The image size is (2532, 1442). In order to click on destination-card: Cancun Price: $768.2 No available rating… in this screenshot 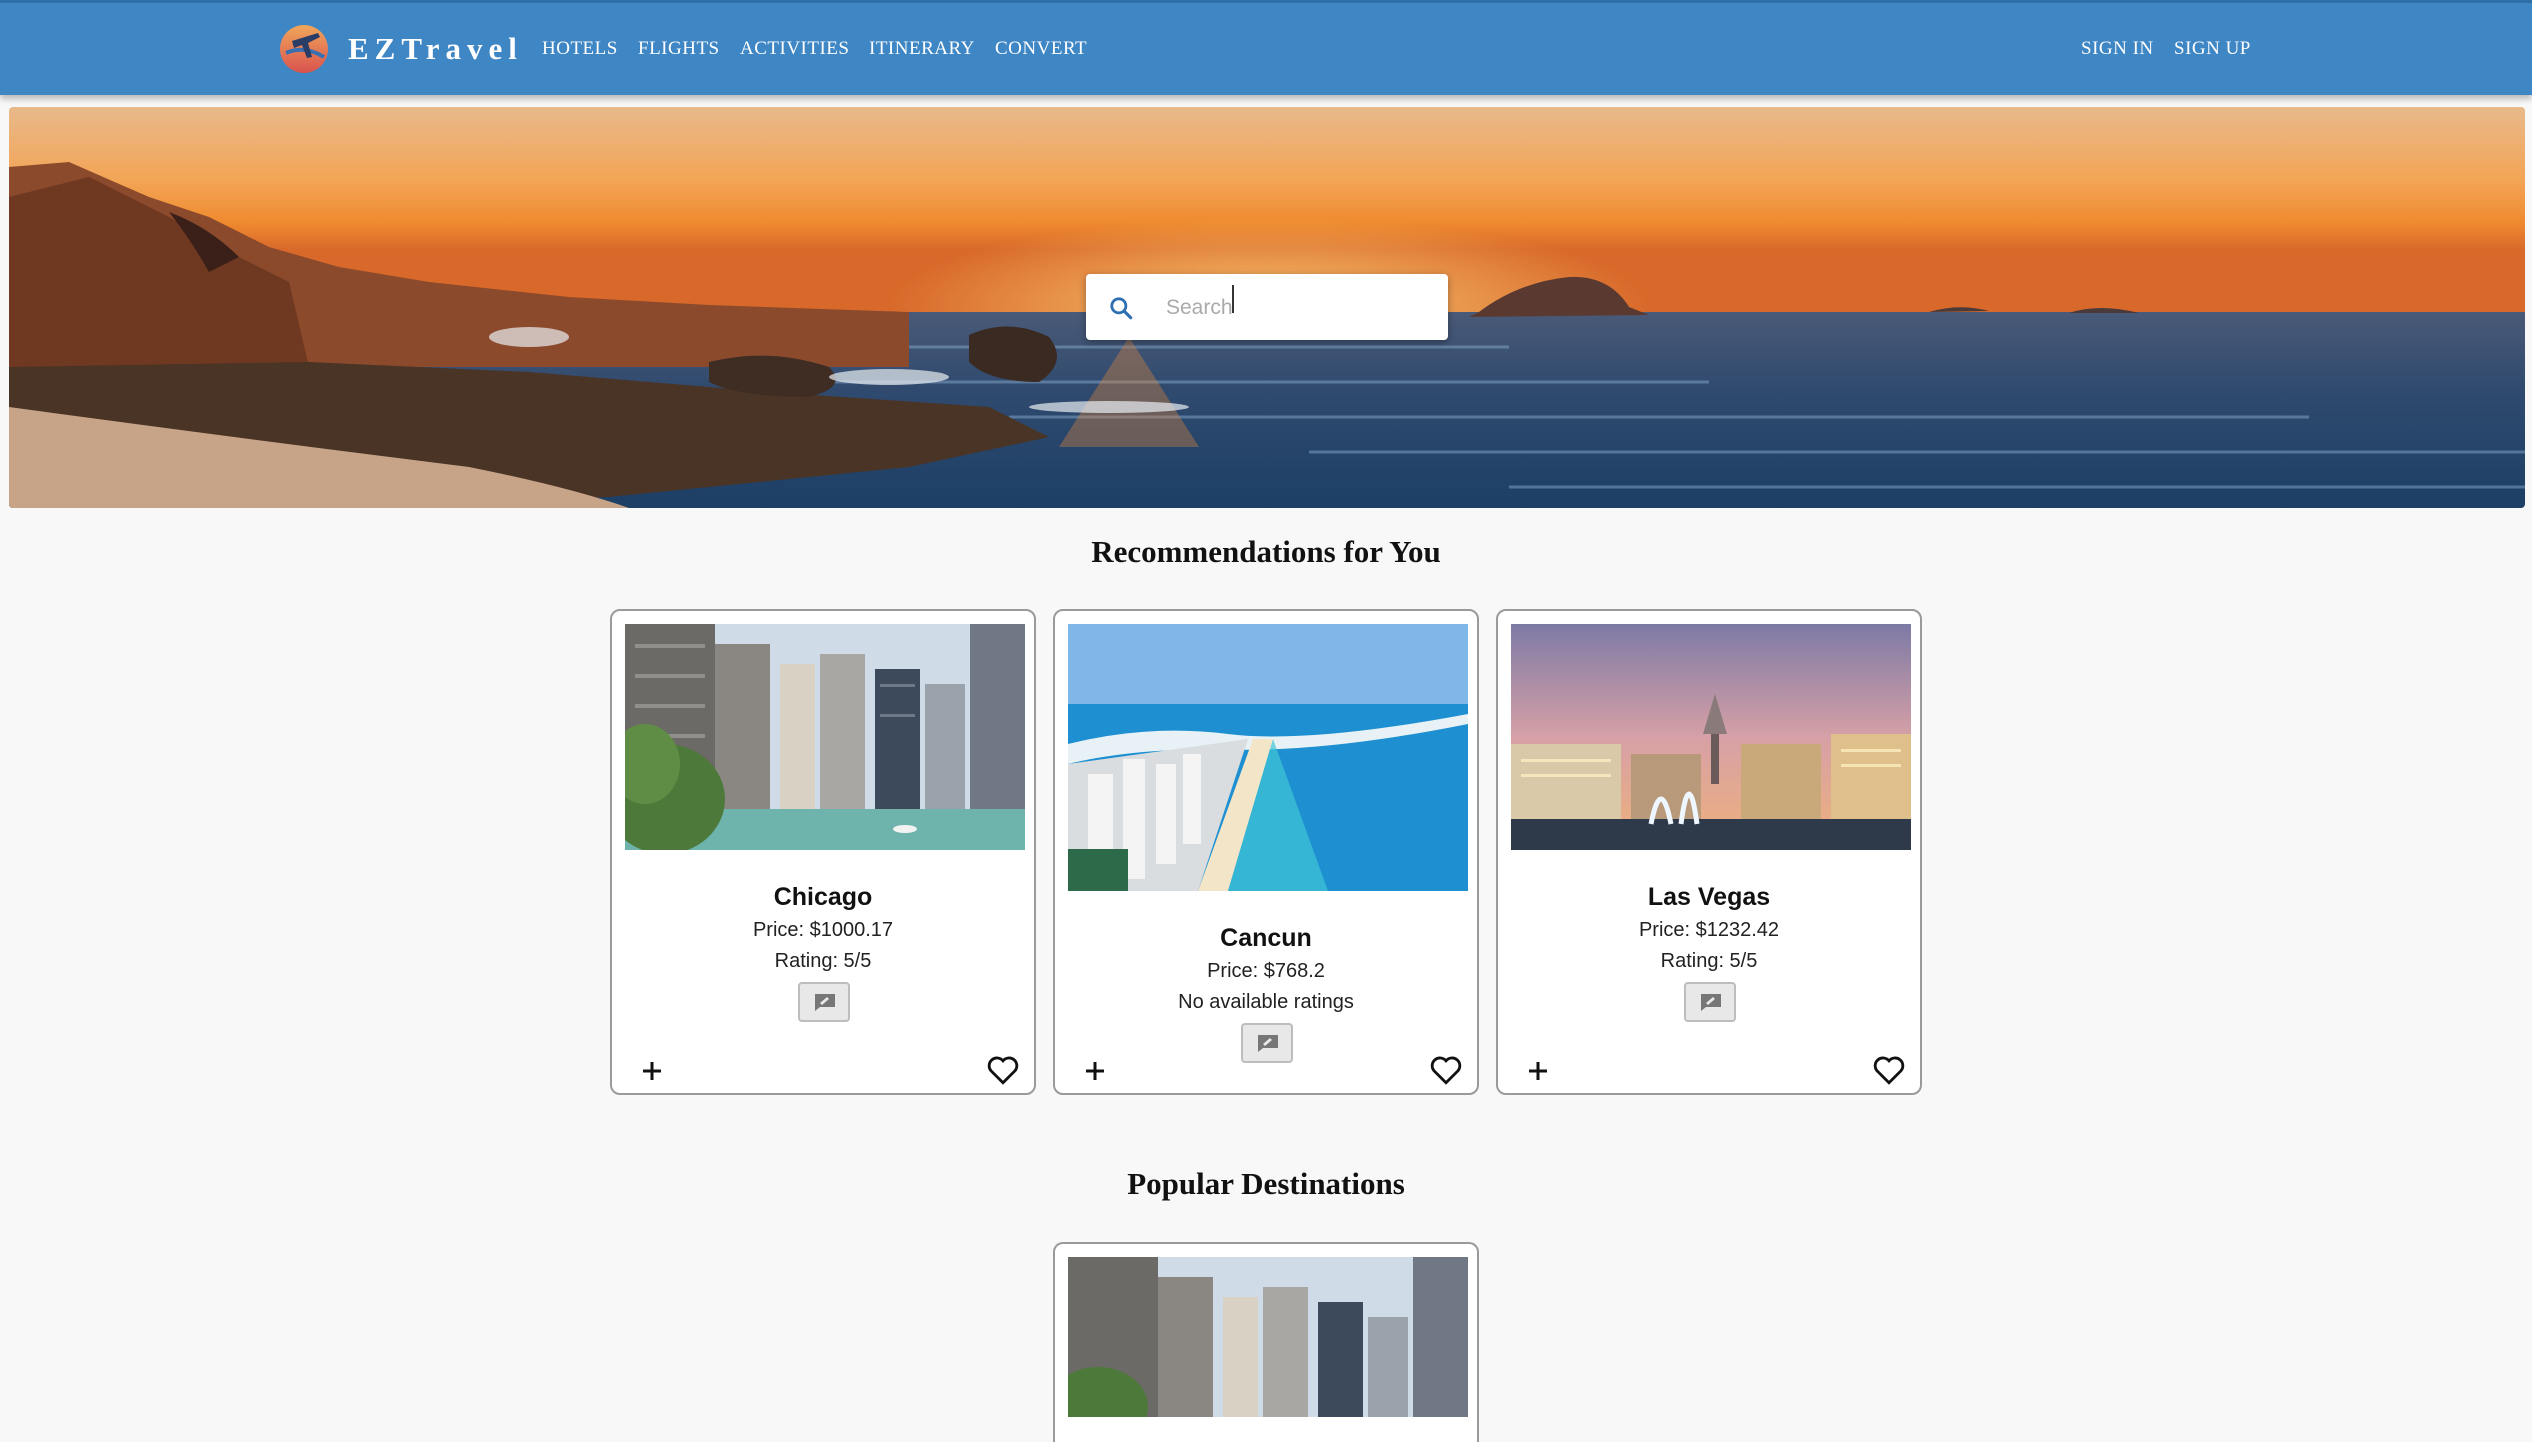, I will do `click(1266, 852)`.